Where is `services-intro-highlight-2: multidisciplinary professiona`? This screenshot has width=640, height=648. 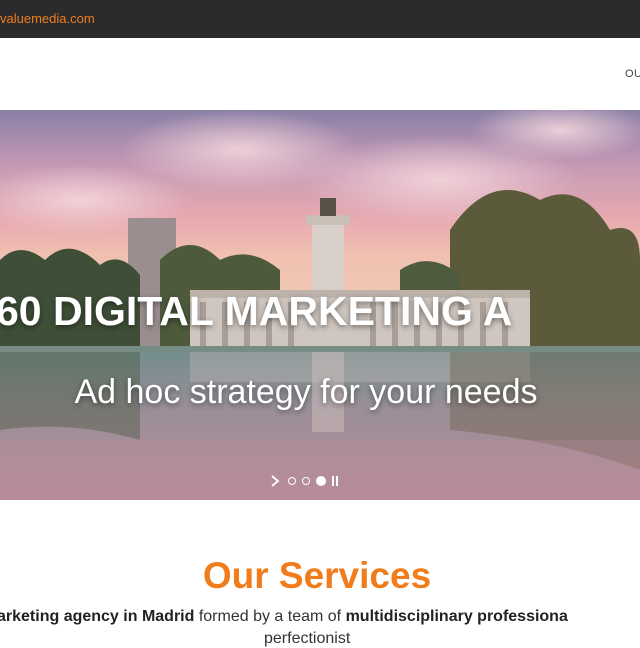
services-intro-highlight-2: multidisciplinary professiona is located at coordinates (456, 616).